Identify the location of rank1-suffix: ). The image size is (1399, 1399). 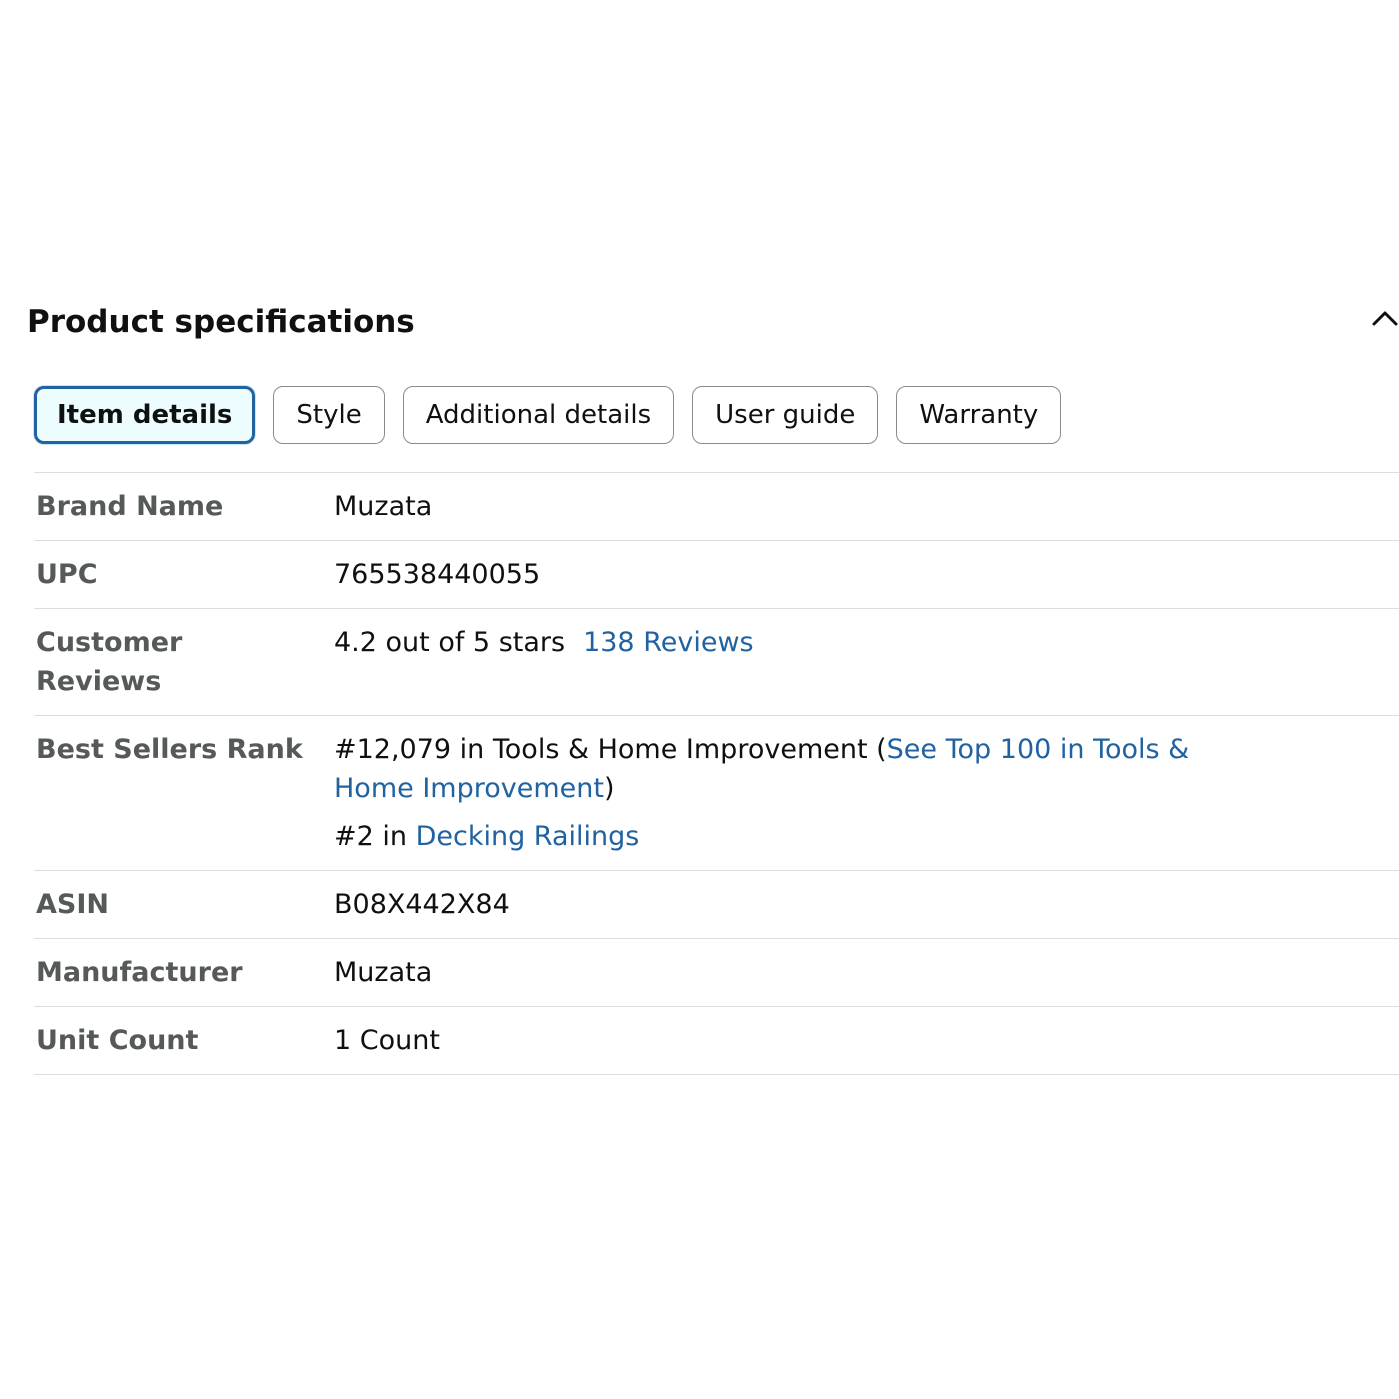
(609, 788).